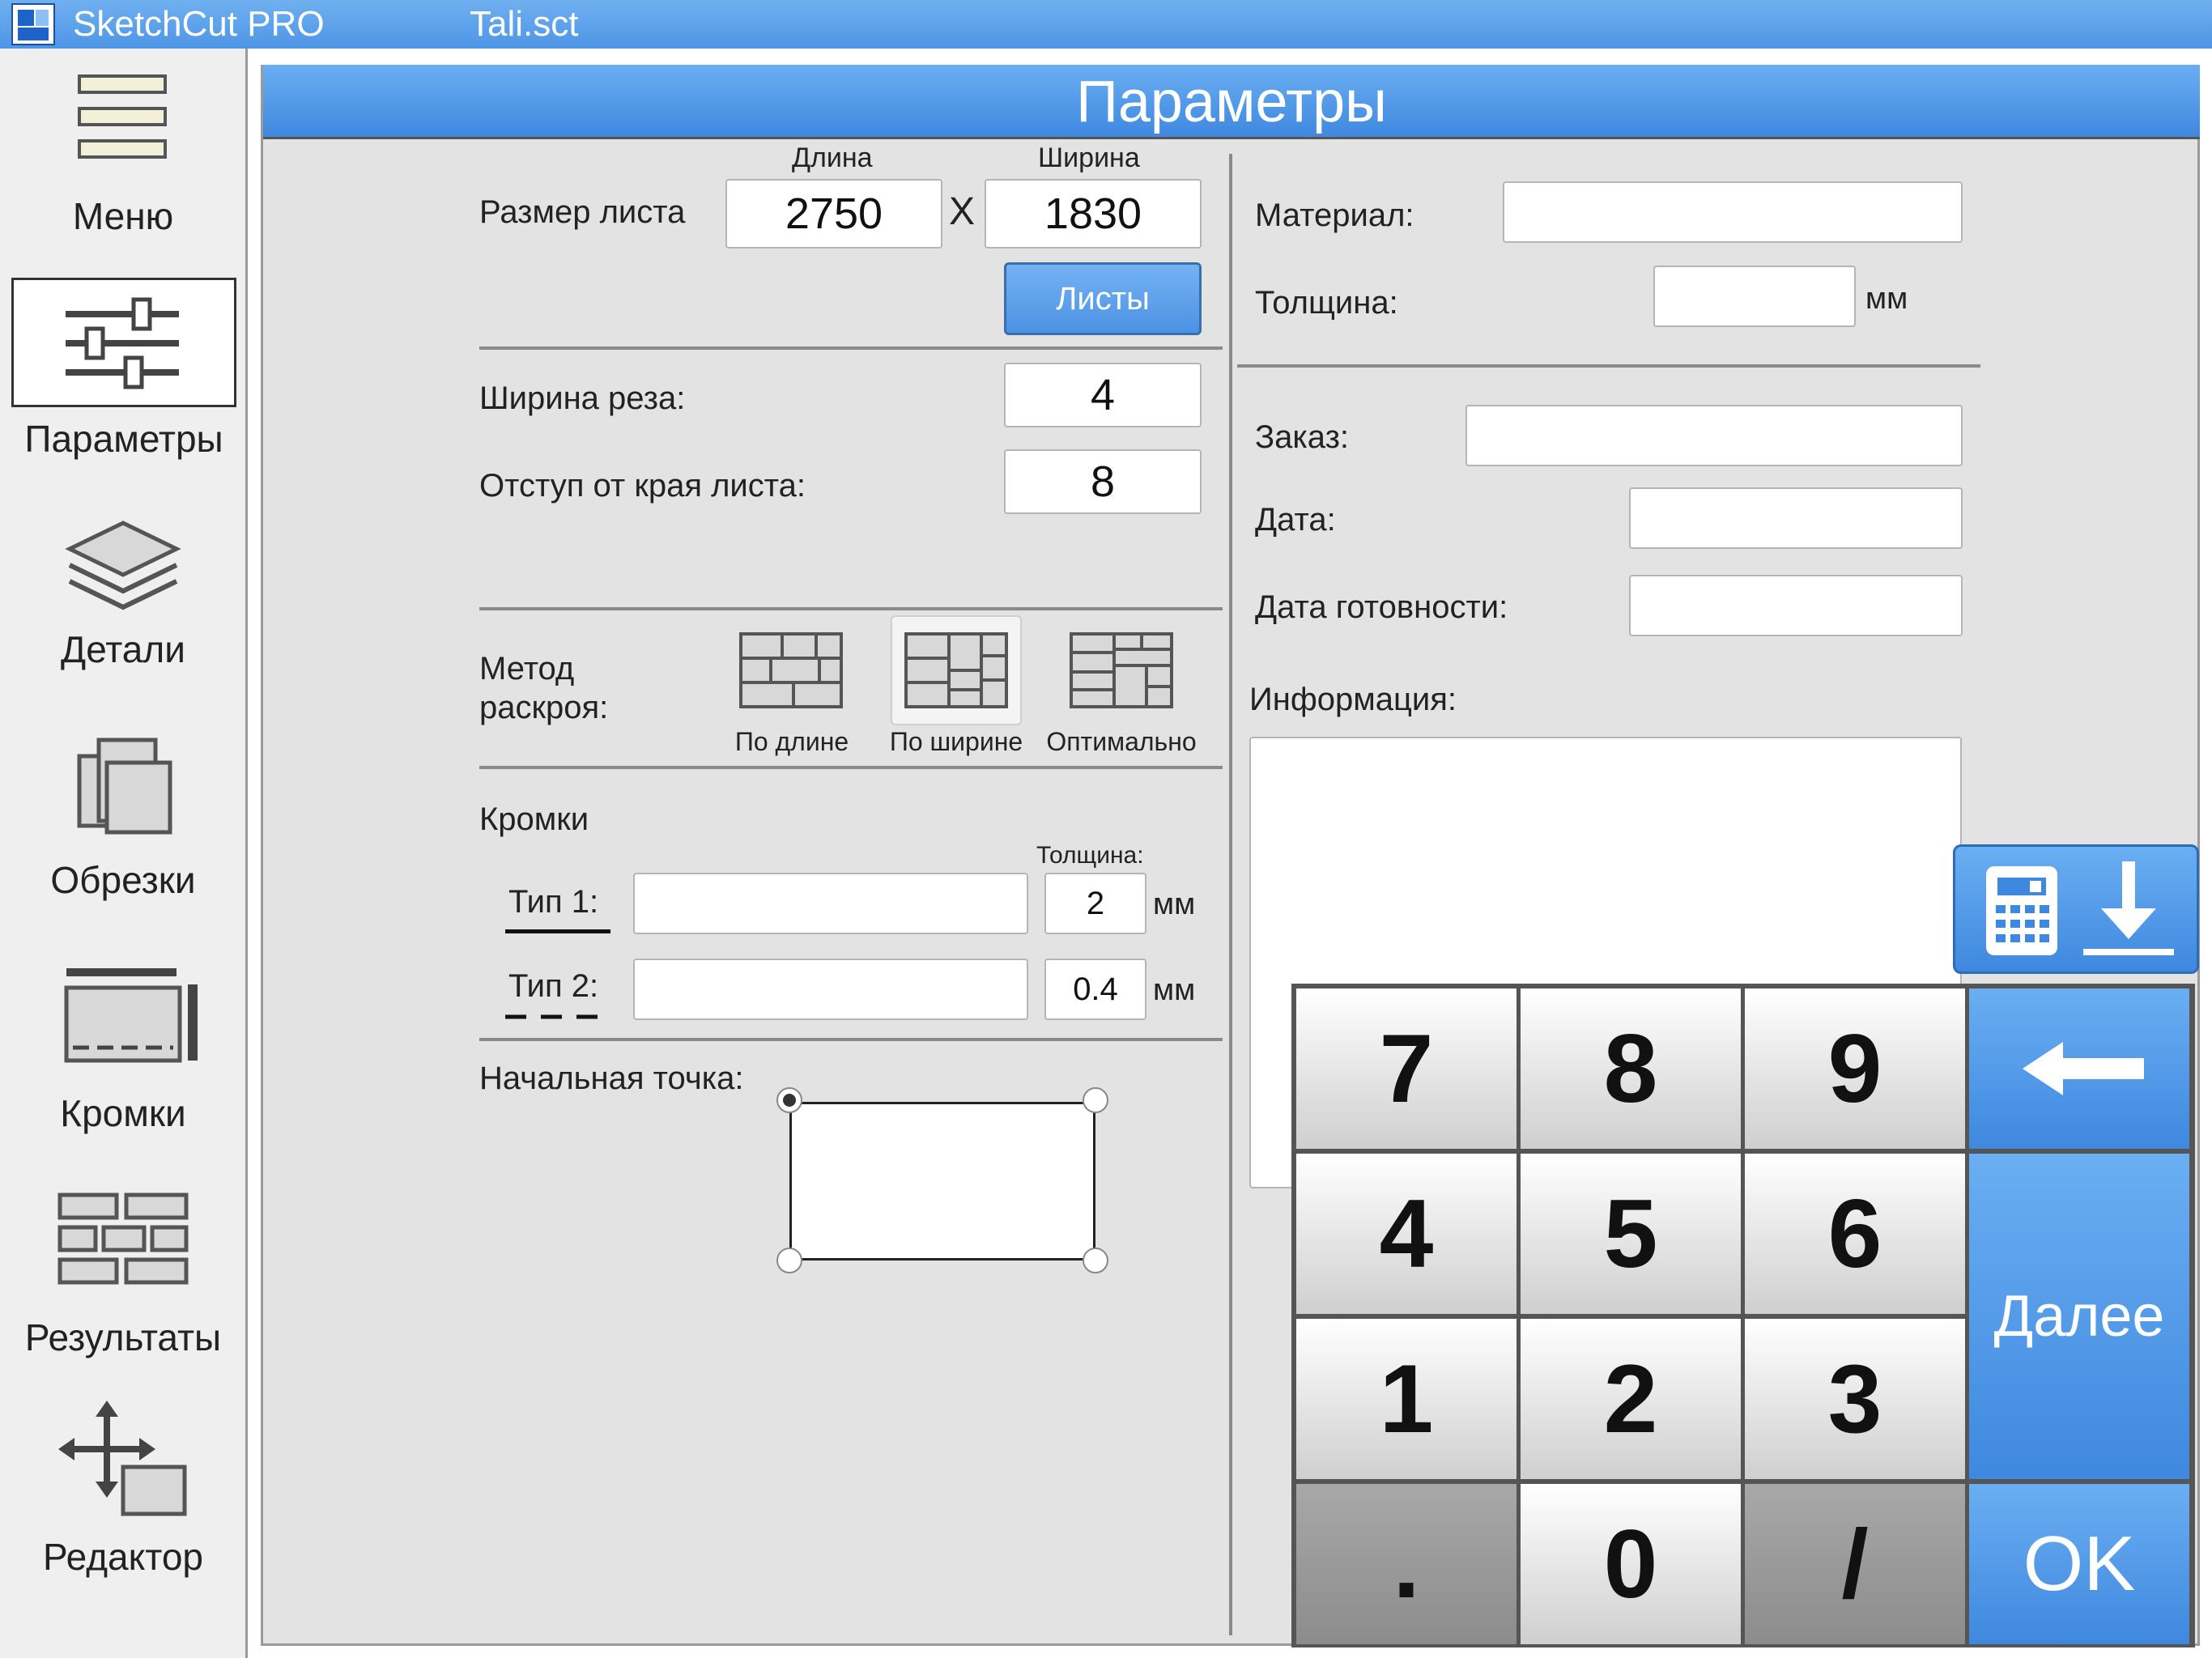 This screenshot has width=2212, height=1658. I want to click on key-8: 8, so click(1631, 1068).